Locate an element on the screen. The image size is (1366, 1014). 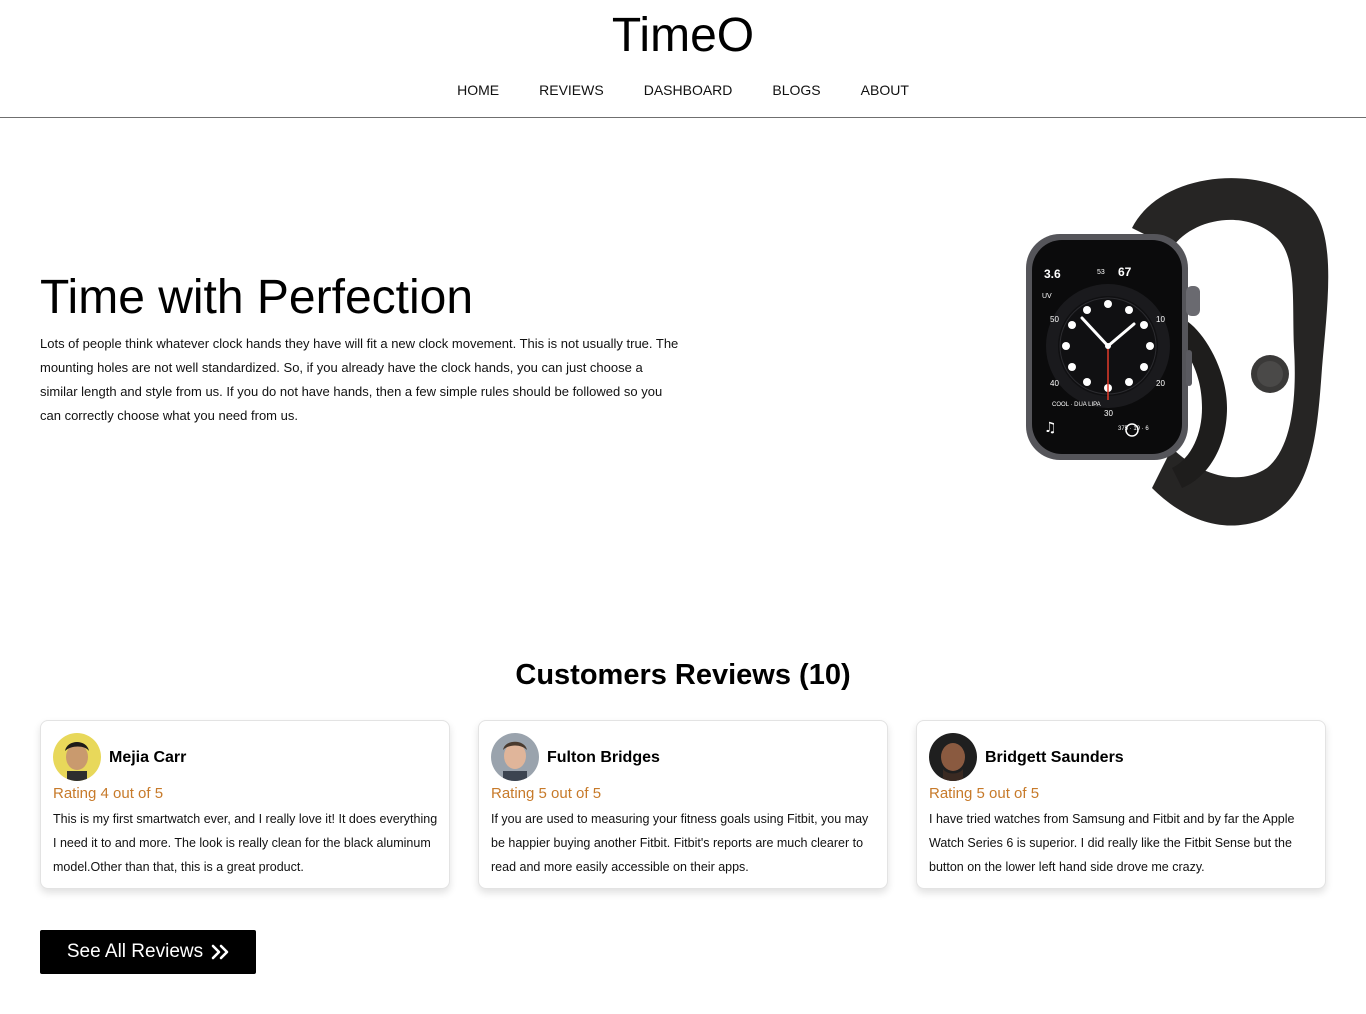
face-text-10: 10 is located at coordinates (1160, 319).